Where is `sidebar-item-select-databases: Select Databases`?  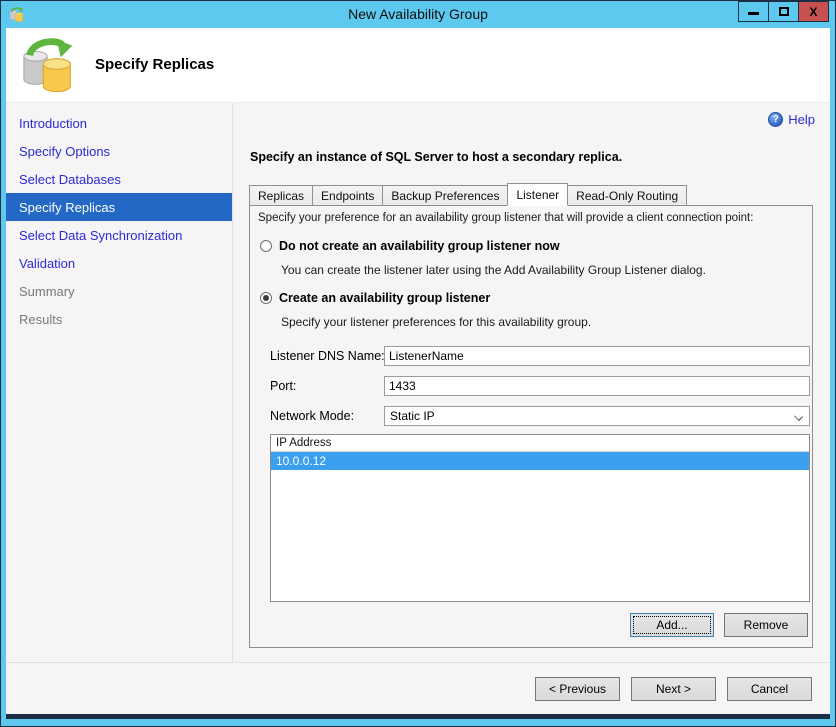 sidebar-item-select-databases: Select Databases is located at coordinates (119, 179).